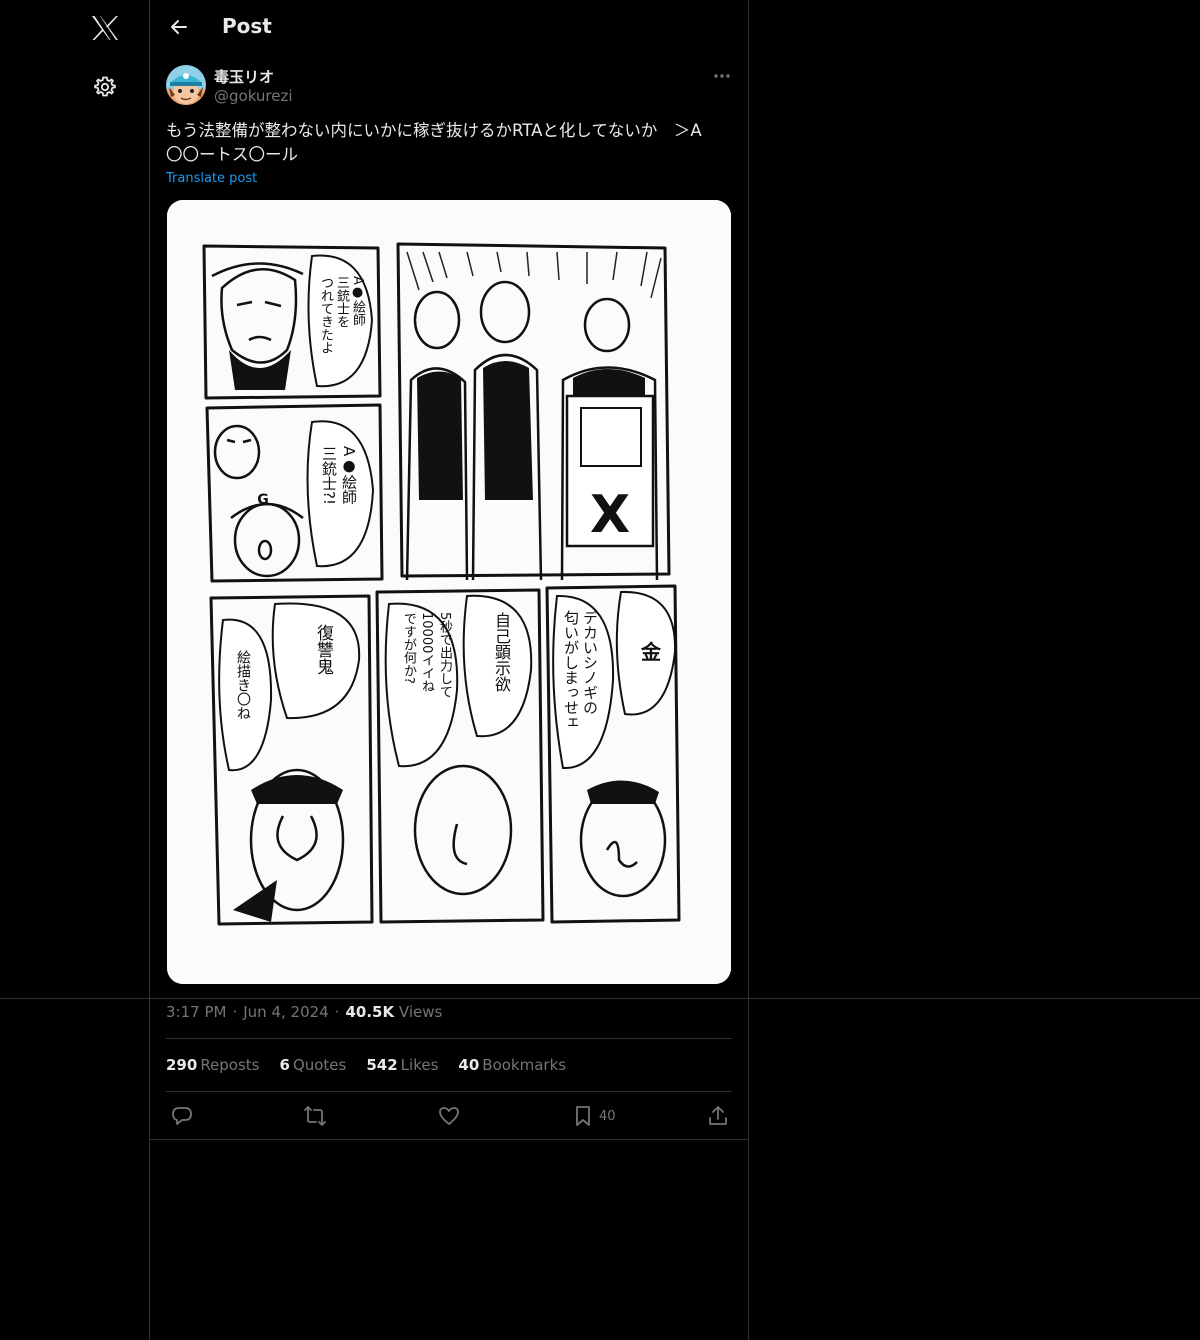 This screenshot has height=1340, width=1200. I want to click on post-date: Jun 4, 2024, so click(285, 1012).